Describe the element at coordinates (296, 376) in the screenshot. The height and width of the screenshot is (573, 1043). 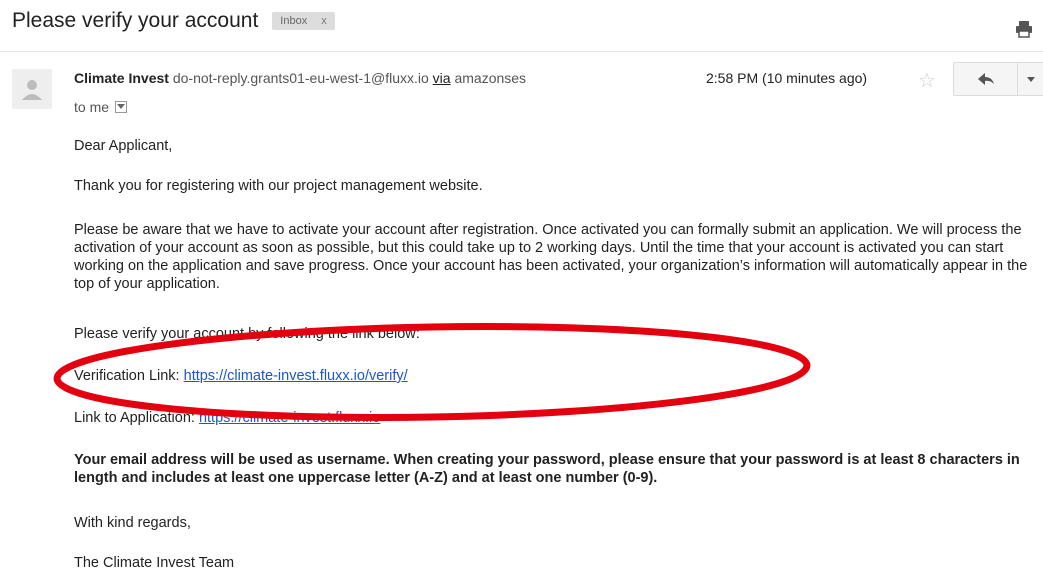
I see `verification-link: https://climate-invest.fluxx.io/verify/` at that location.